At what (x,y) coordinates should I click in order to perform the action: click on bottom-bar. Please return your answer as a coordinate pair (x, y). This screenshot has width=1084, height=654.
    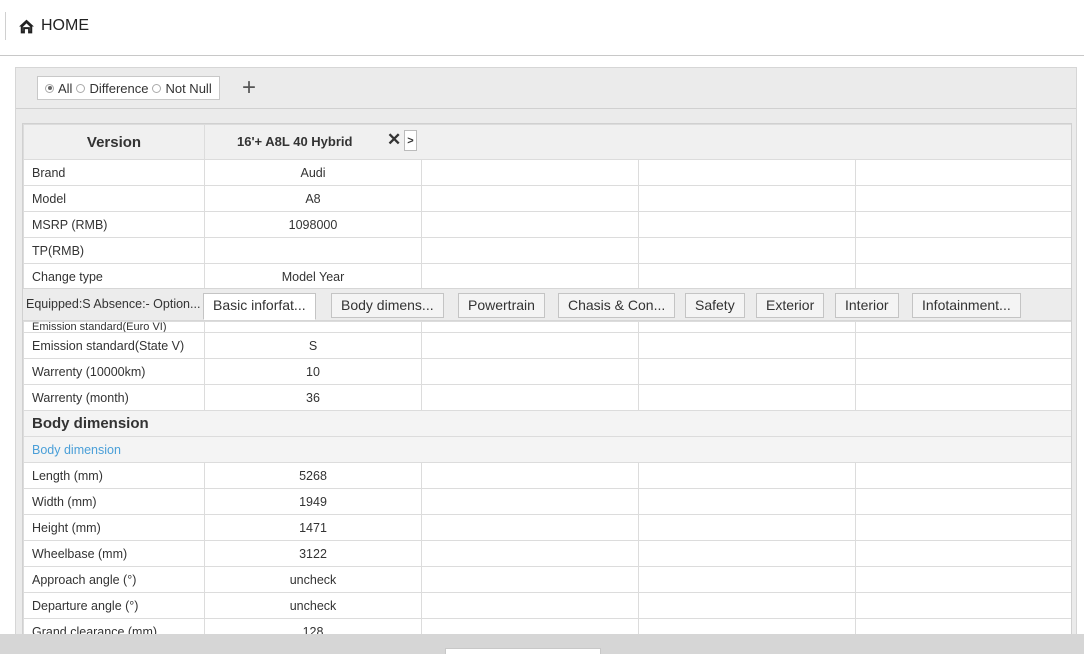
    Looking at the image, I should click on (542, 644).